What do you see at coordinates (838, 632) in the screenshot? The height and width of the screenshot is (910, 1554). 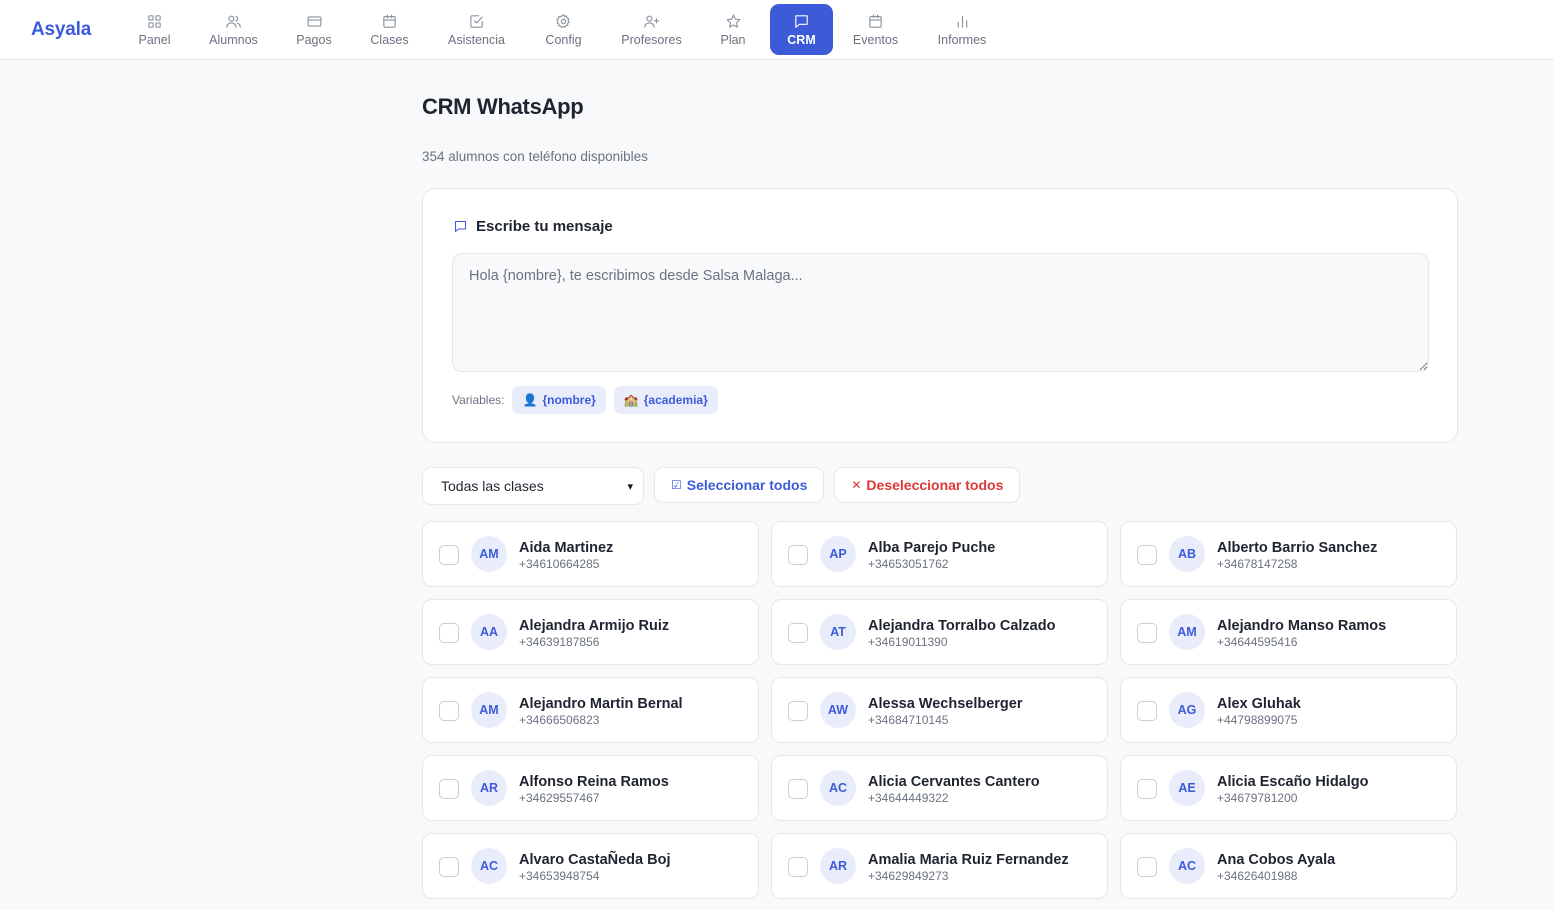 I see `avatar: AT` at bounding box center [838, 632].